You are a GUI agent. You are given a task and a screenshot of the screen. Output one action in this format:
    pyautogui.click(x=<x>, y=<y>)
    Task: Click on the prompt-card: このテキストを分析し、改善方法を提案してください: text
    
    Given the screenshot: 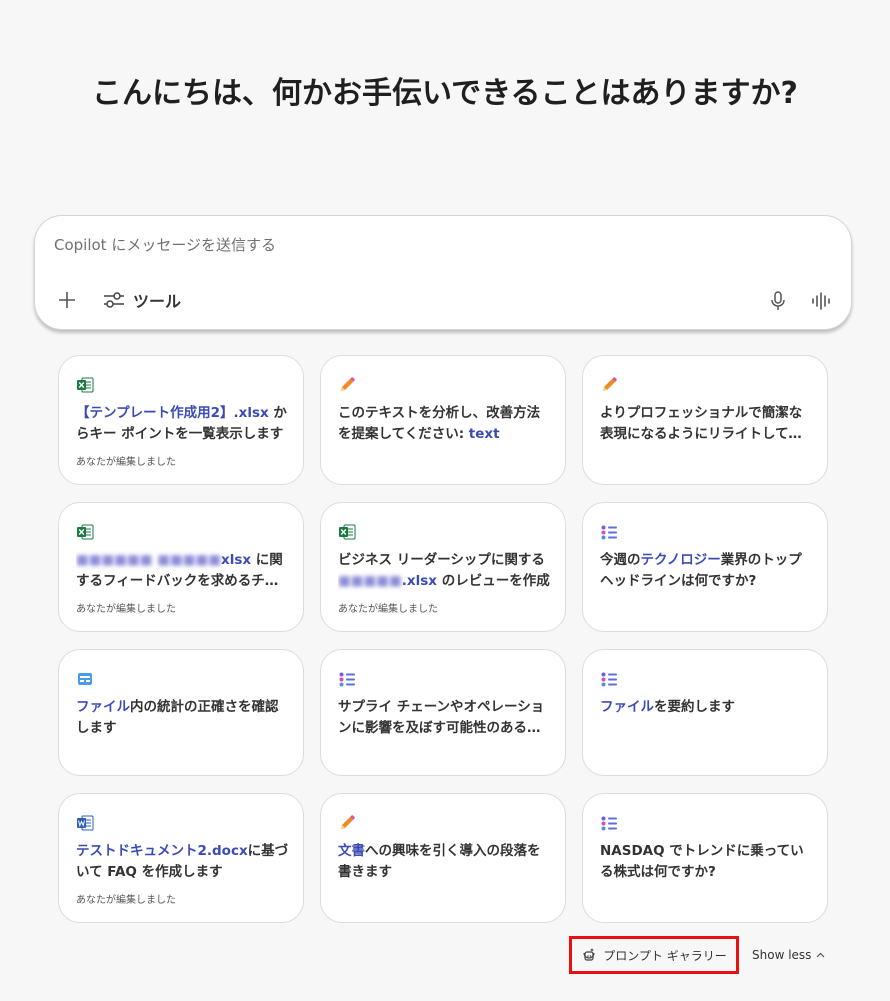 What is the action you would take?
    pyautogui.click(x=443, y=420)
    